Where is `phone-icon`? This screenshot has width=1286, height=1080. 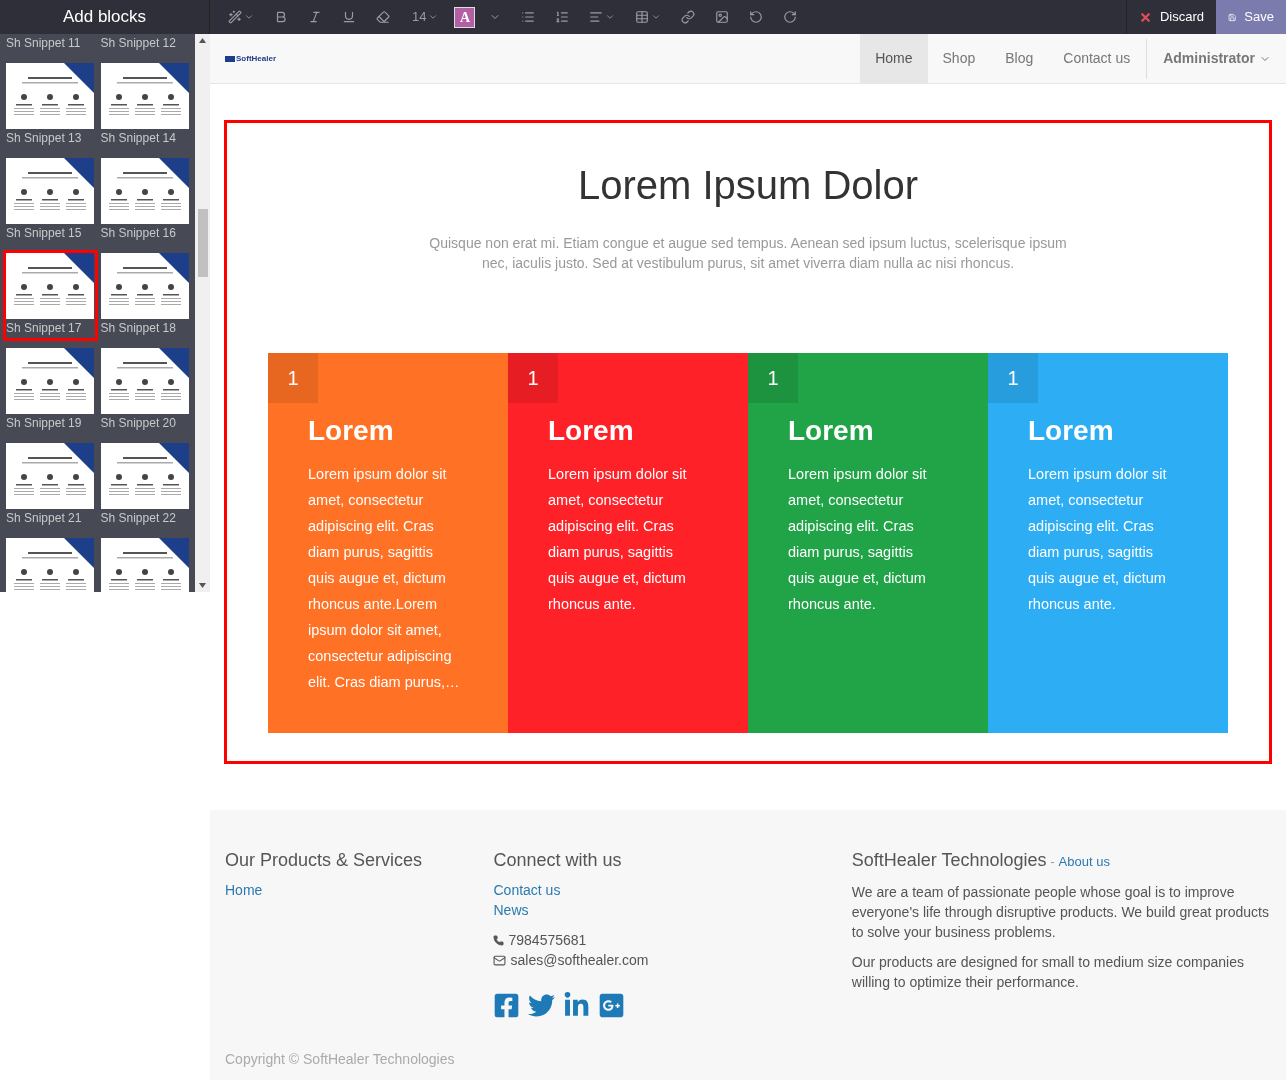 phone-icon is located at coordinates (499, 940).